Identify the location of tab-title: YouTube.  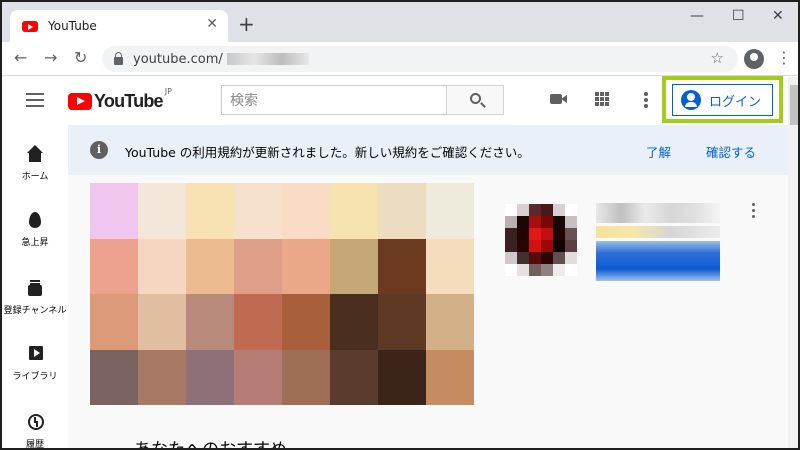
(72, 26).